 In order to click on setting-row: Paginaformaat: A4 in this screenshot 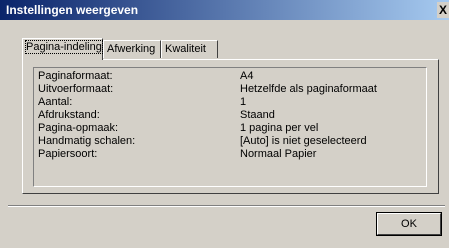, I will do `click(228, 76)`.